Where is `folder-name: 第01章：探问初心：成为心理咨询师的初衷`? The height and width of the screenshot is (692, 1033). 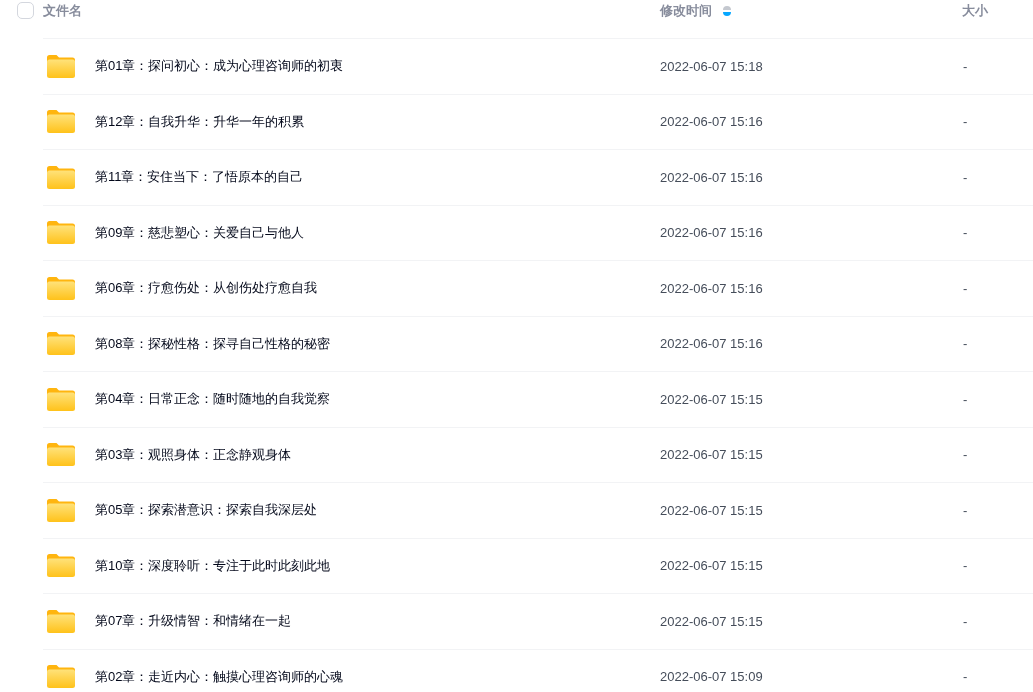 folder-name: 第01章：探问初心：成为心理咨询师的初衷 is located at coordinates (377, 66).